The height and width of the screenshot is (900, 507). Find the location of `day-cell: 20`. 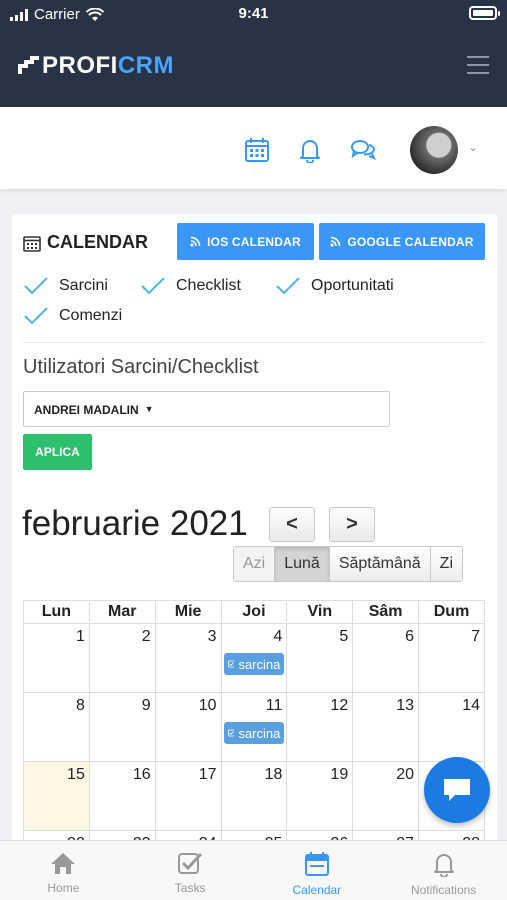

day-cell: 20 is located at coordinates (386, 796).